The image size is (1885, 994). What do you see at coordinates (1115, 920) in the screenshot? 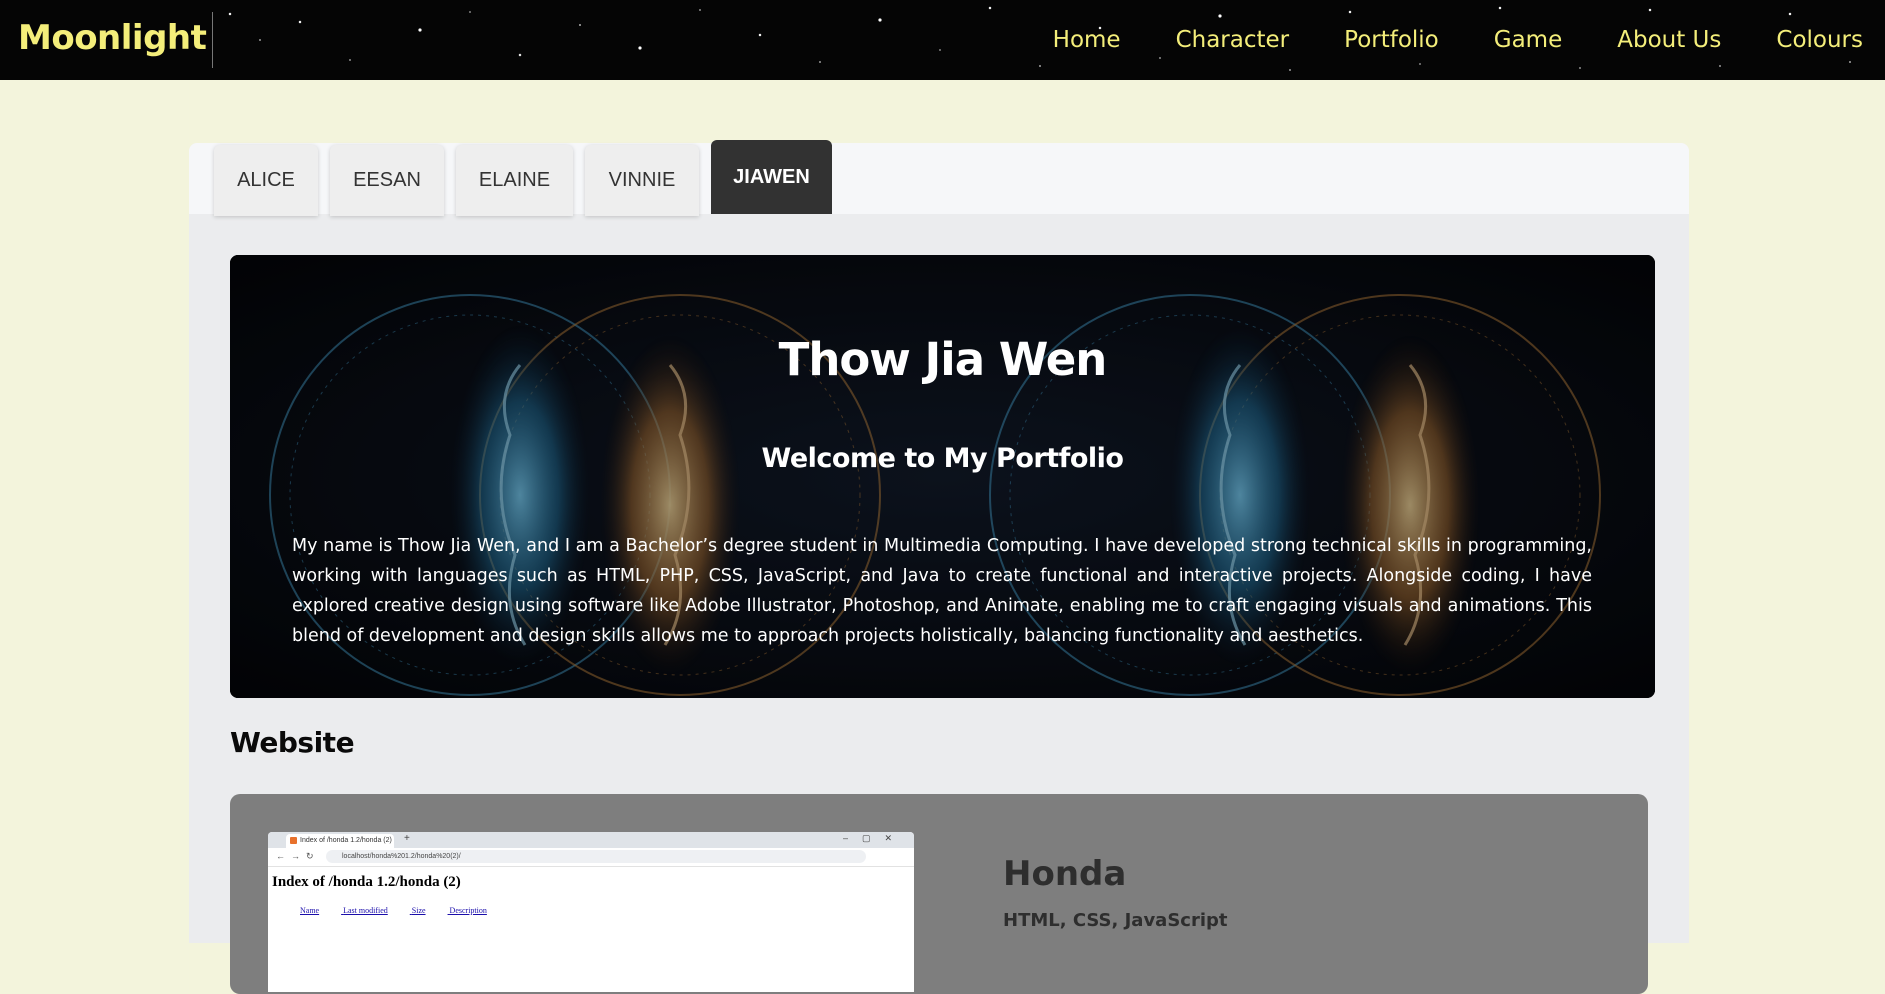
I see `project-tech: HTML, CSS, JavaScript` at bounding box center [1115, 920].